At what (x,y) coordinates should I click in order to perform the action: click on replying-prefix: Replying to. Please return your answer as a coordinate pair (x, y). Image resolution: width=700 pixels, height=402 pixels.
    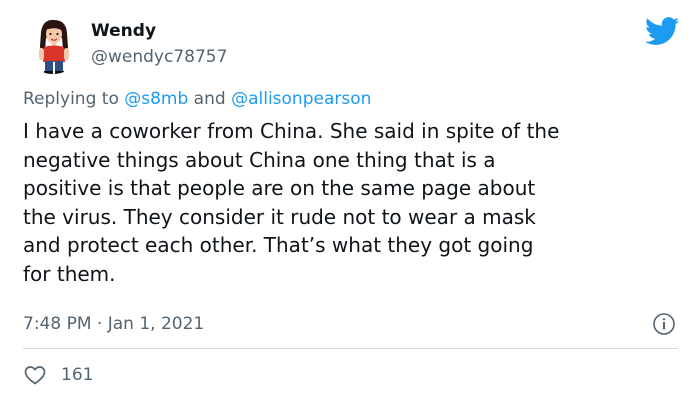
    Looking at the image, I should click on (74, 99).